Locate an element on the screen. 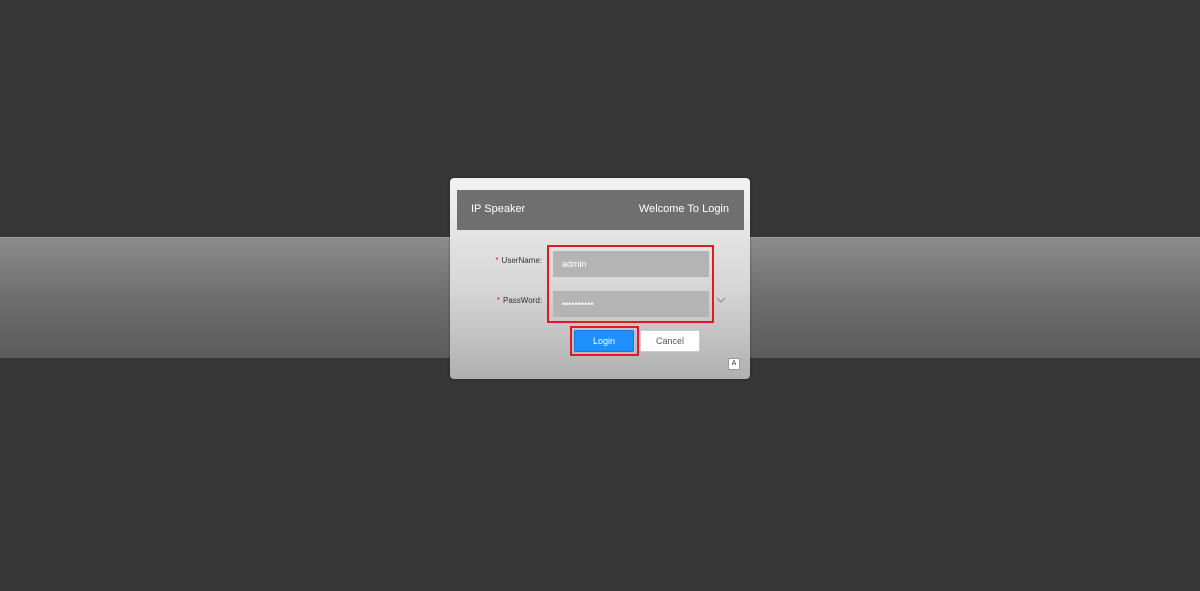 This screenshot has height=591, width=1200. dialog-header: IP Speaker Welcome To Login is located at coordinates (600, 210).